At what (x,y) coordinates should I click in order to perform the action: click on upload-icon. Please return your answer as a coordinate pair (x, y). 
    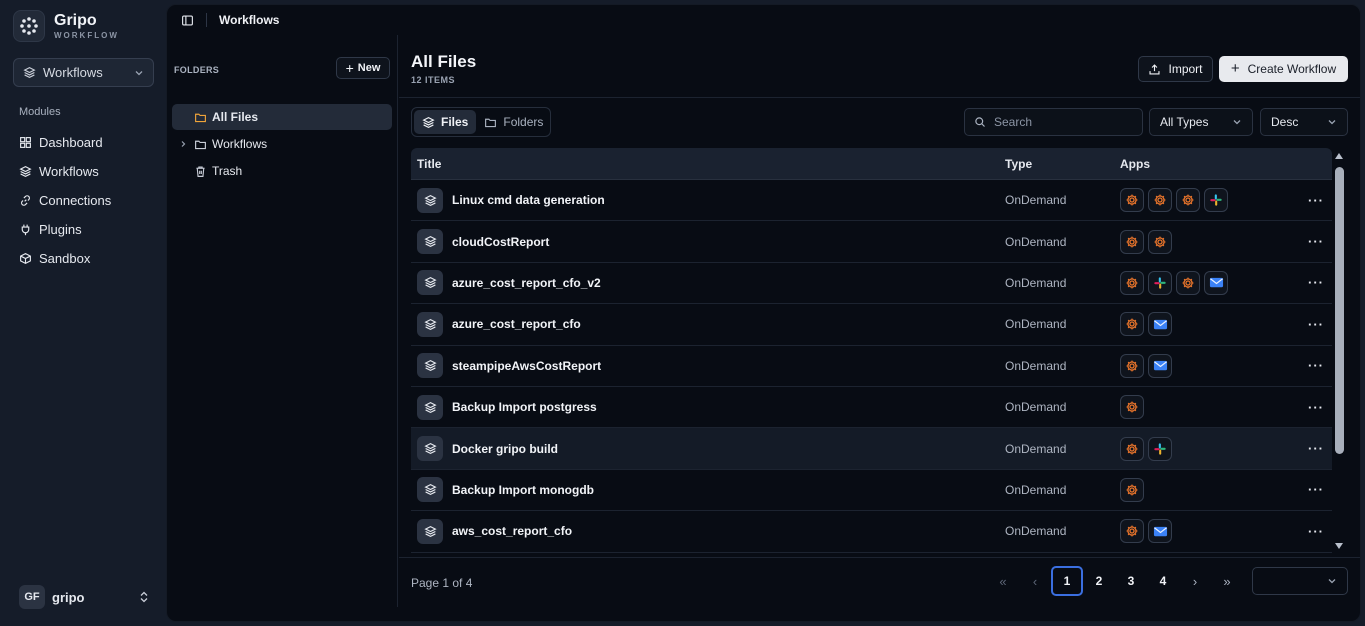
    Looking at the image, I should click on (1155, 69).